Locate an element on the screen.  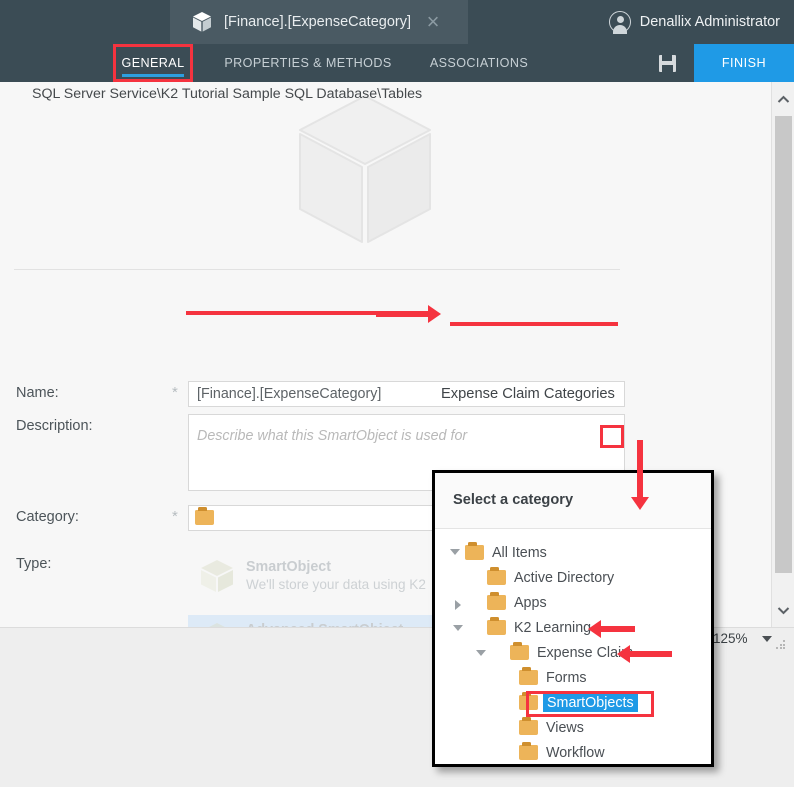
category-label: Category: is located at coordinates (47, 517).